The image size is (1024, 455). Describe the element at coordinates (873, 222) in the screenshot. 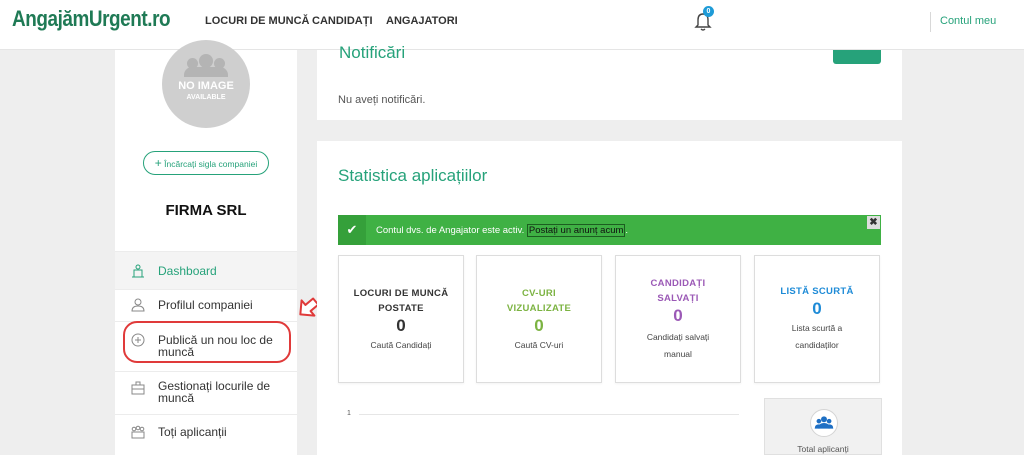

I see `close-icon: ✖` at that location.